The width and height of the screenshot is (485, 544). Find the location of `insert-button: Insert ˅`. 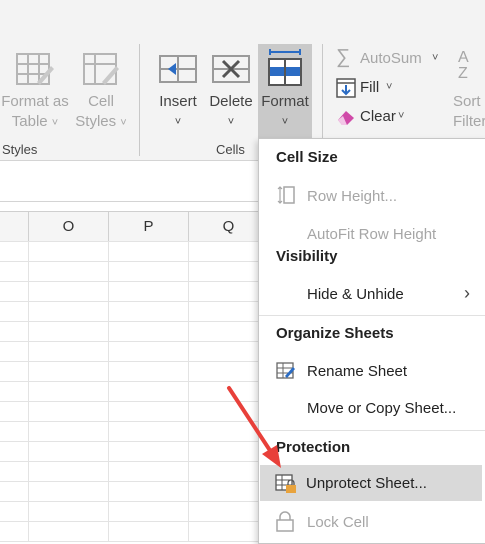

insert-button: Insert ˅ is located at coordinates (178, 89).